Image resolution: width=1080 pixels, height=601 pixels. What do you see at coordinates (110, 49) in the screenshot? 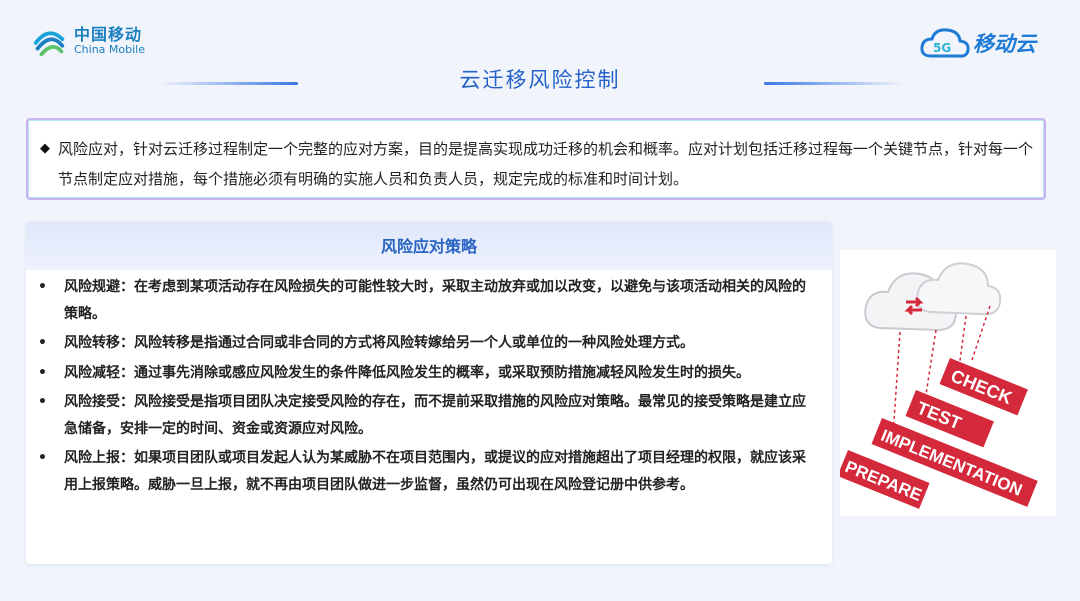
I see `logo-left-en: China Mobile` at bounding box center [110, 49].